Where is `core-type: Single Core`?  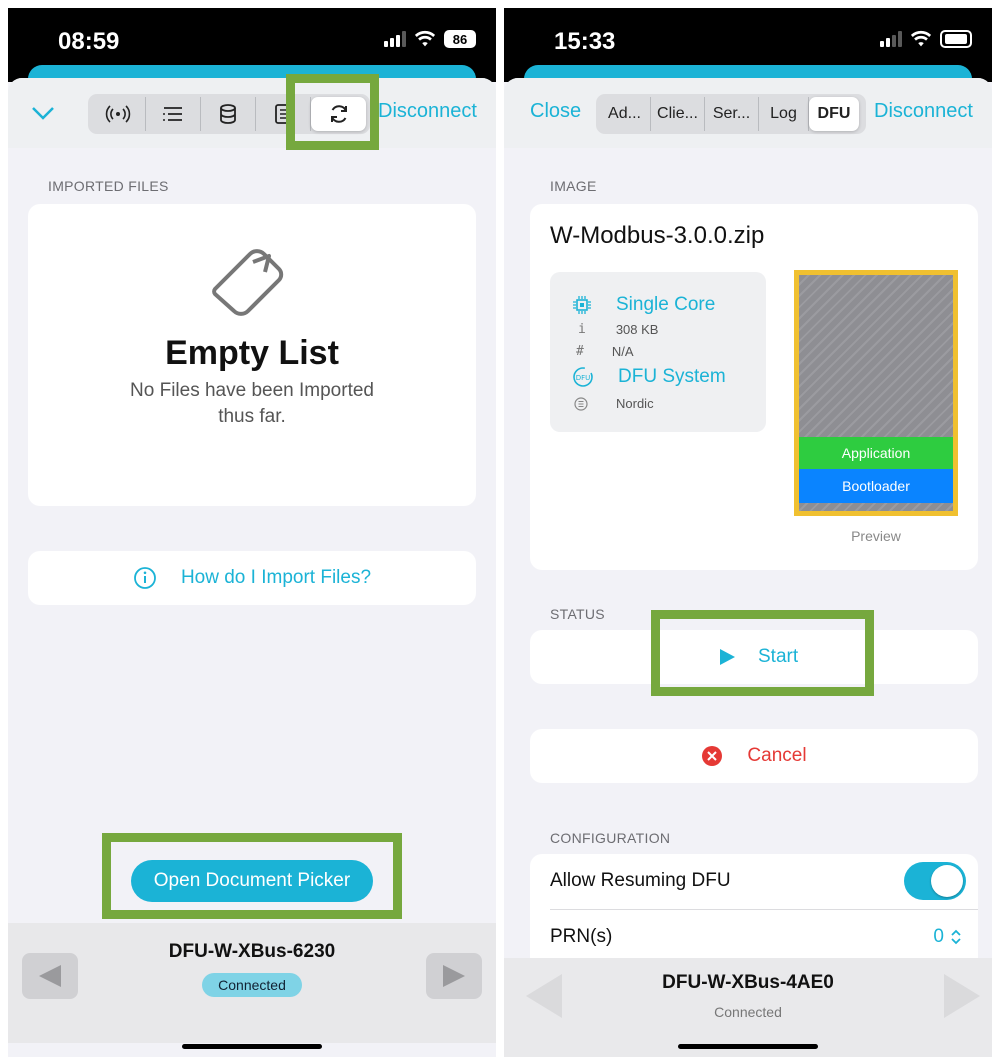
core-type: Single Core is located at coordinates (666, 304).